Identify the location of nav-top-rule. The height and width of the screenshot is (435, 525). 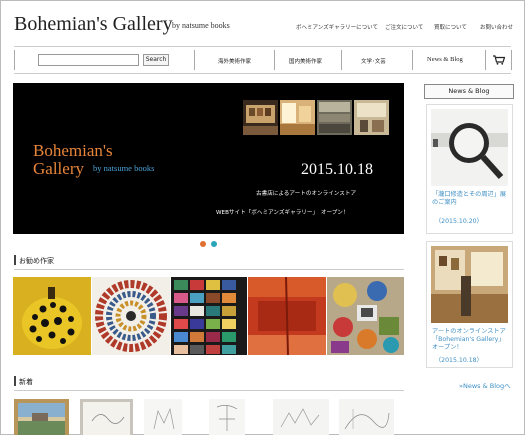
(262, 46).